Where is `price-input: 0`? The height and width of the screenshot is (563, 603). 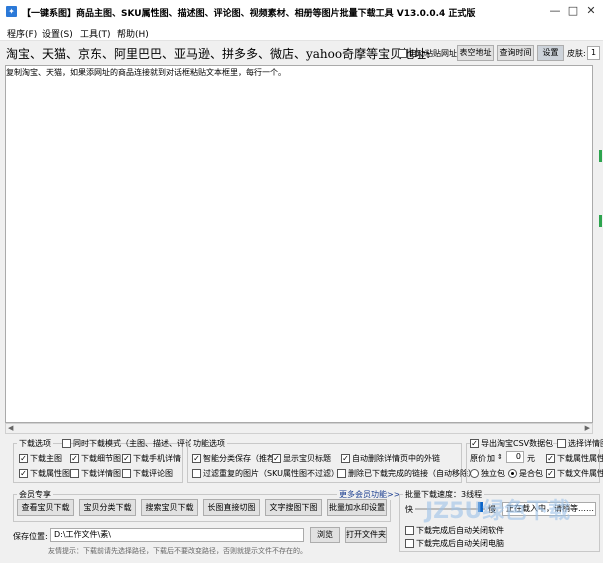 price-input: 0 is located at coordinates (515, 457).